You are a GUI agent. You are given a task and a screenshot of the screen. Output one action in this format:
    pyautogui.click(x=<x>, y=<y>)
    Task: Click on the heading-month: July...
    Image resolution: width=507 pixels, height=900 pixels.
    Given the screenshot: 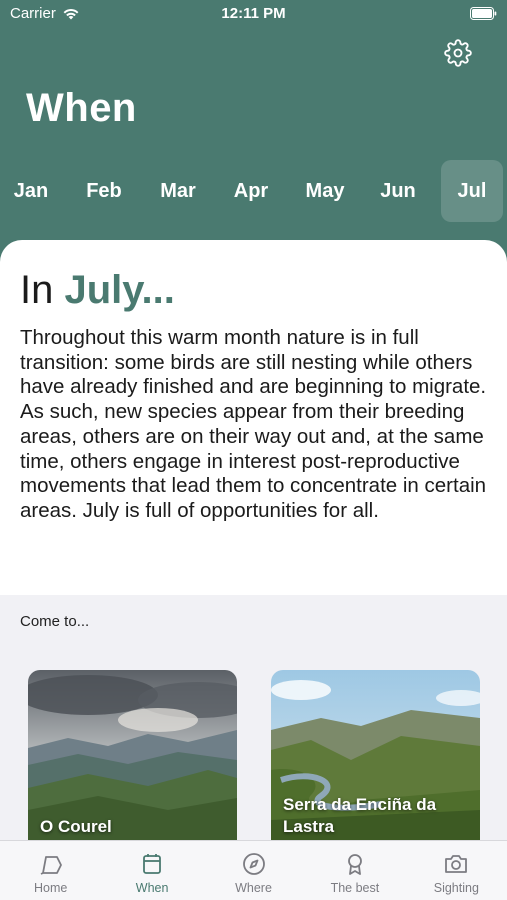 What is the action you would take?
    pyautogui.click(x=119, y=290)
    